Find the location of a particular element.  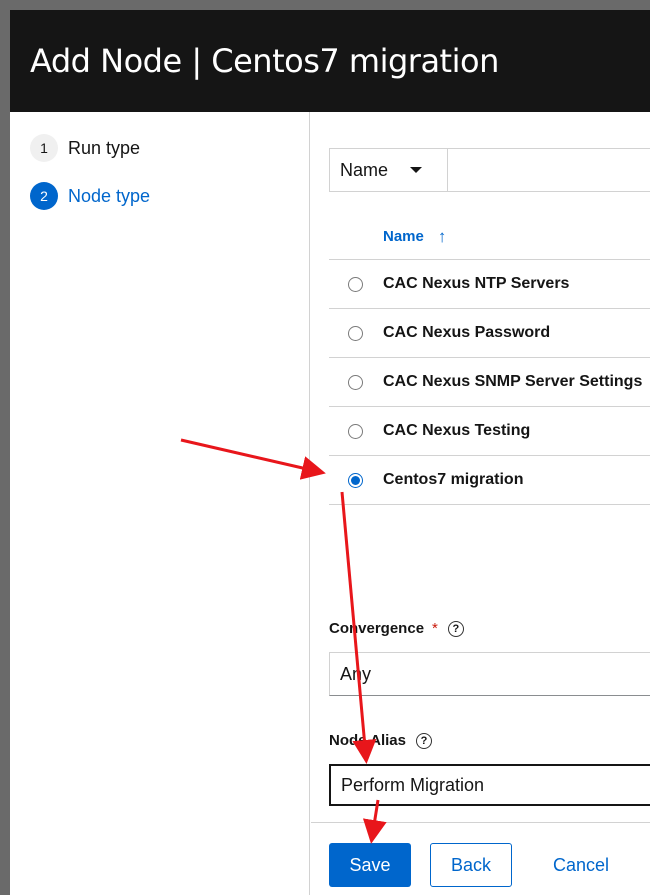

node-alias-label: Node Alias ? is located at coordinates (380, 740).